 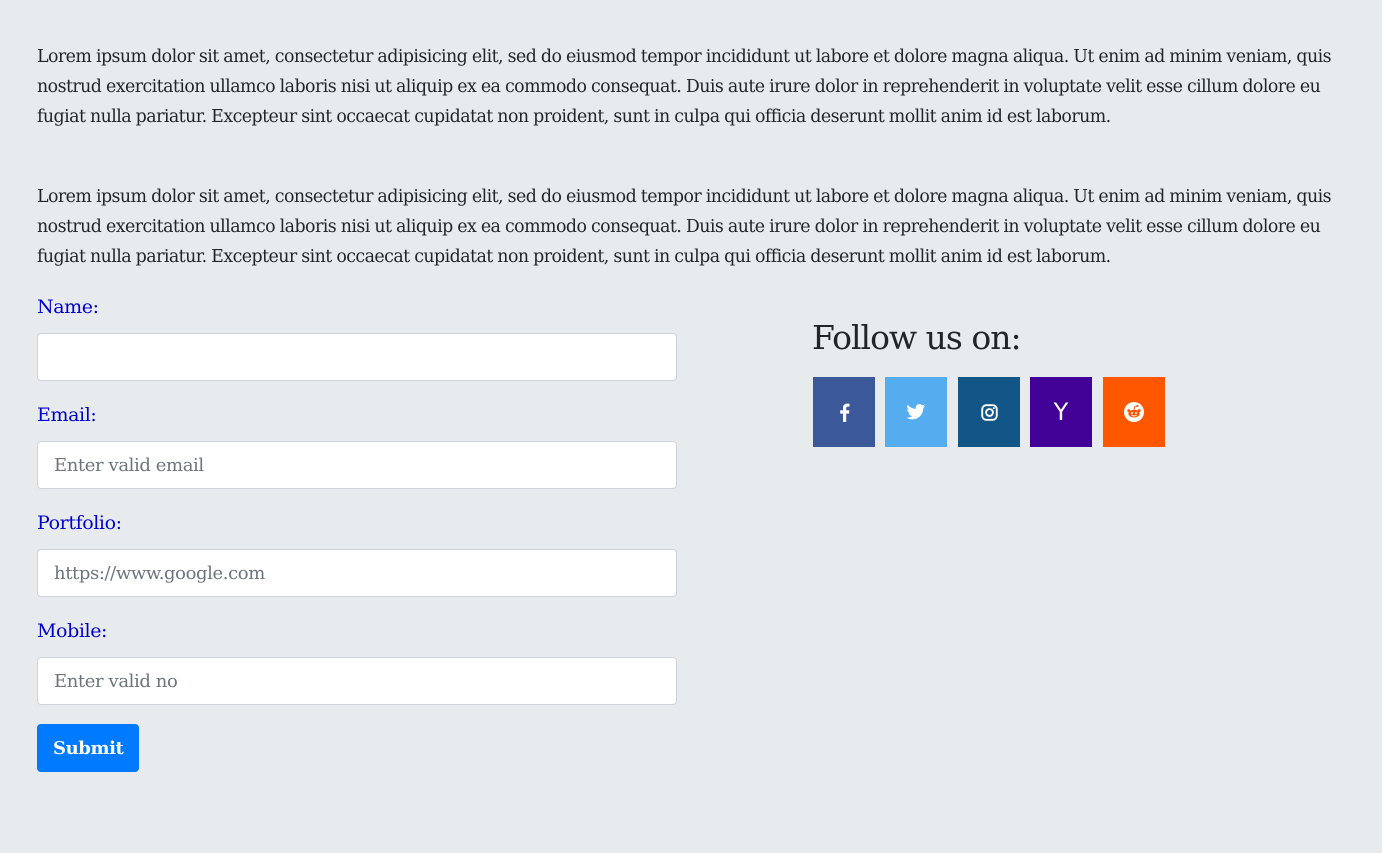 I want to click on reddit-button, so click(x=1134, y=412).